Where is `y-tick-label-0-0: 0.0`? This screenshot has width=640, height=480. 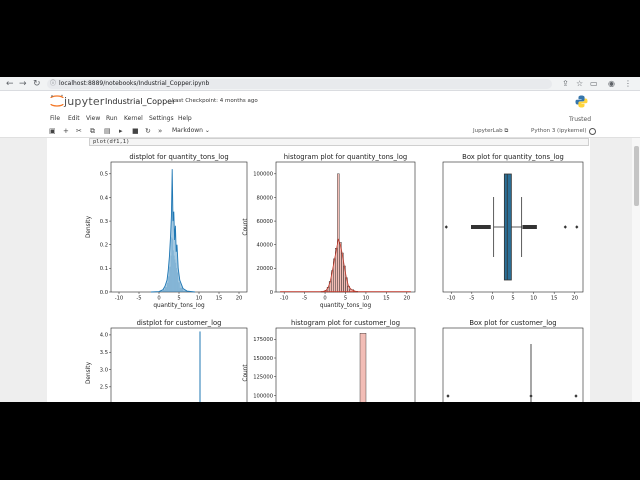
y-tick-label-0-0: 0.0 is located at coordinates (104, 293).